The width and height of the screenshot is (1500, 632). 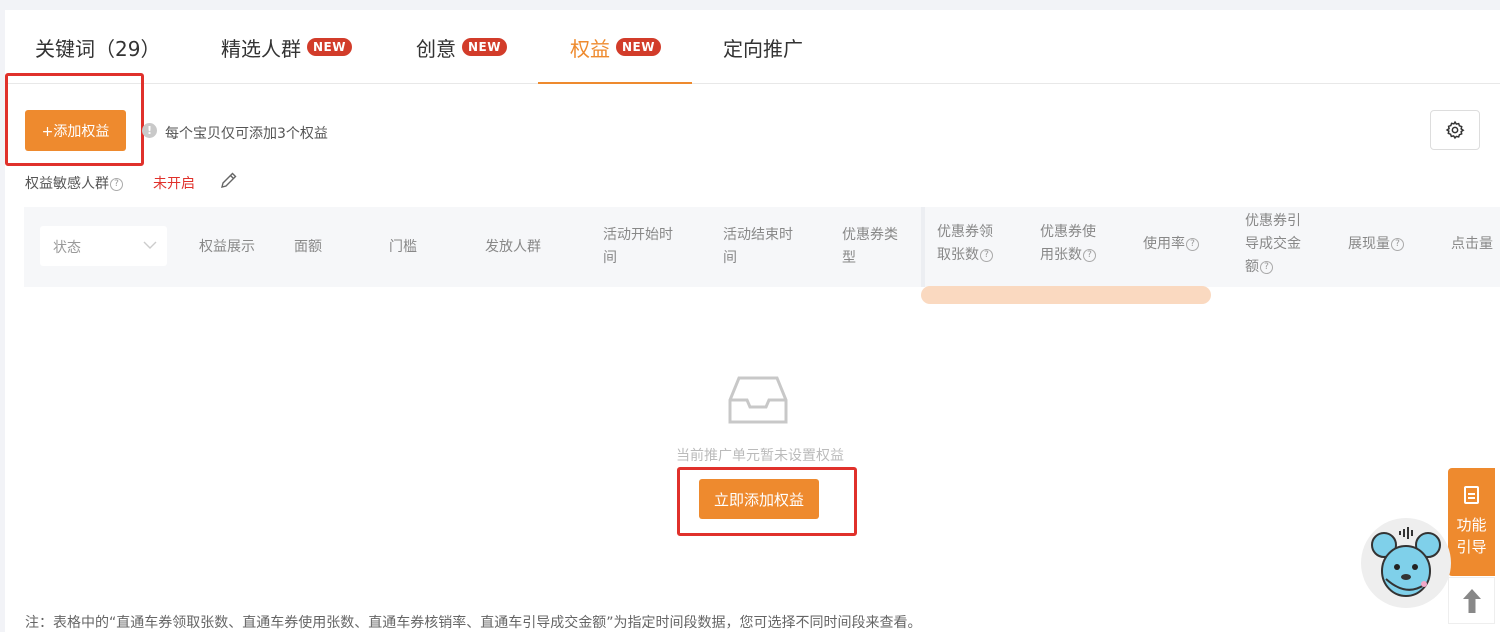 What do you see at coordinates (67, 184) in the screenshot?
I see `sensitive-audience-text: 权益敏感人群` at bounding box center [67, 184].